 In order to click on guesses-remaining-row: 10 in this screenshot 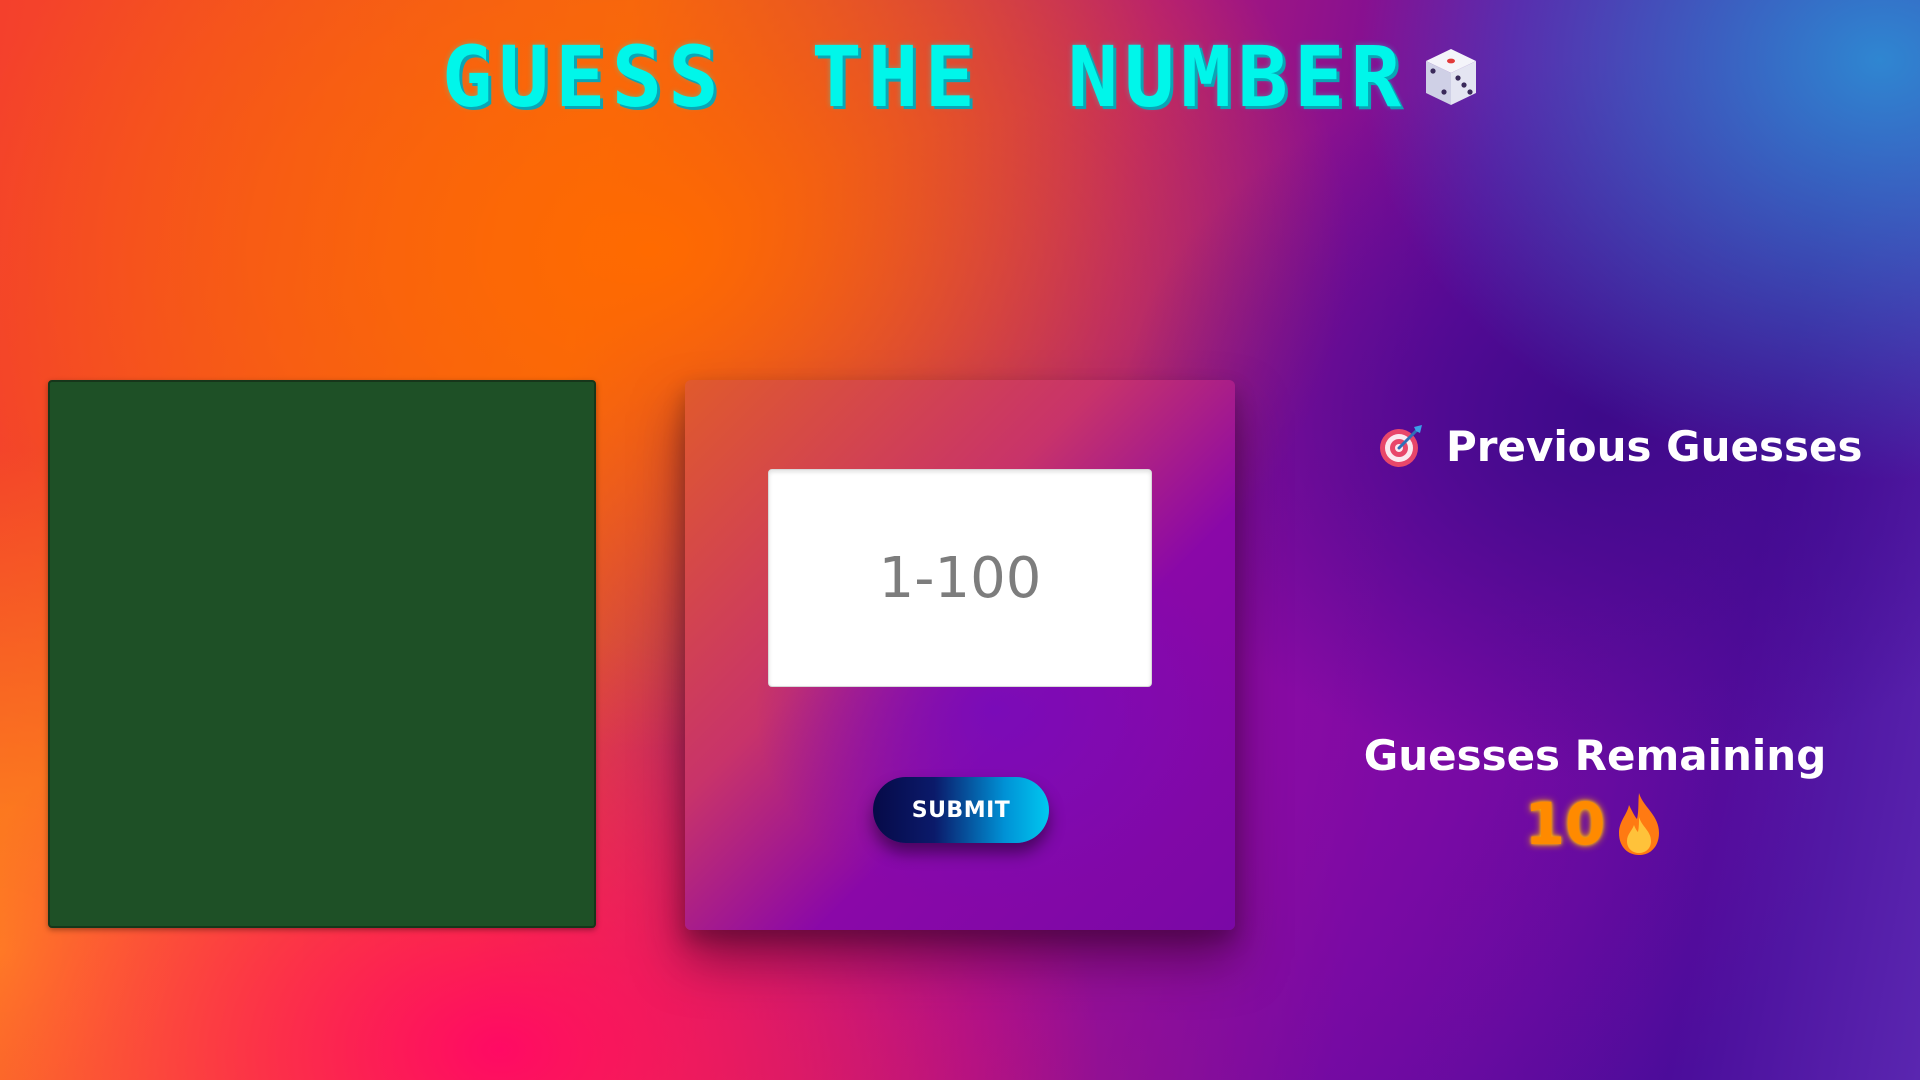, I will do `click(1595, 824)`.